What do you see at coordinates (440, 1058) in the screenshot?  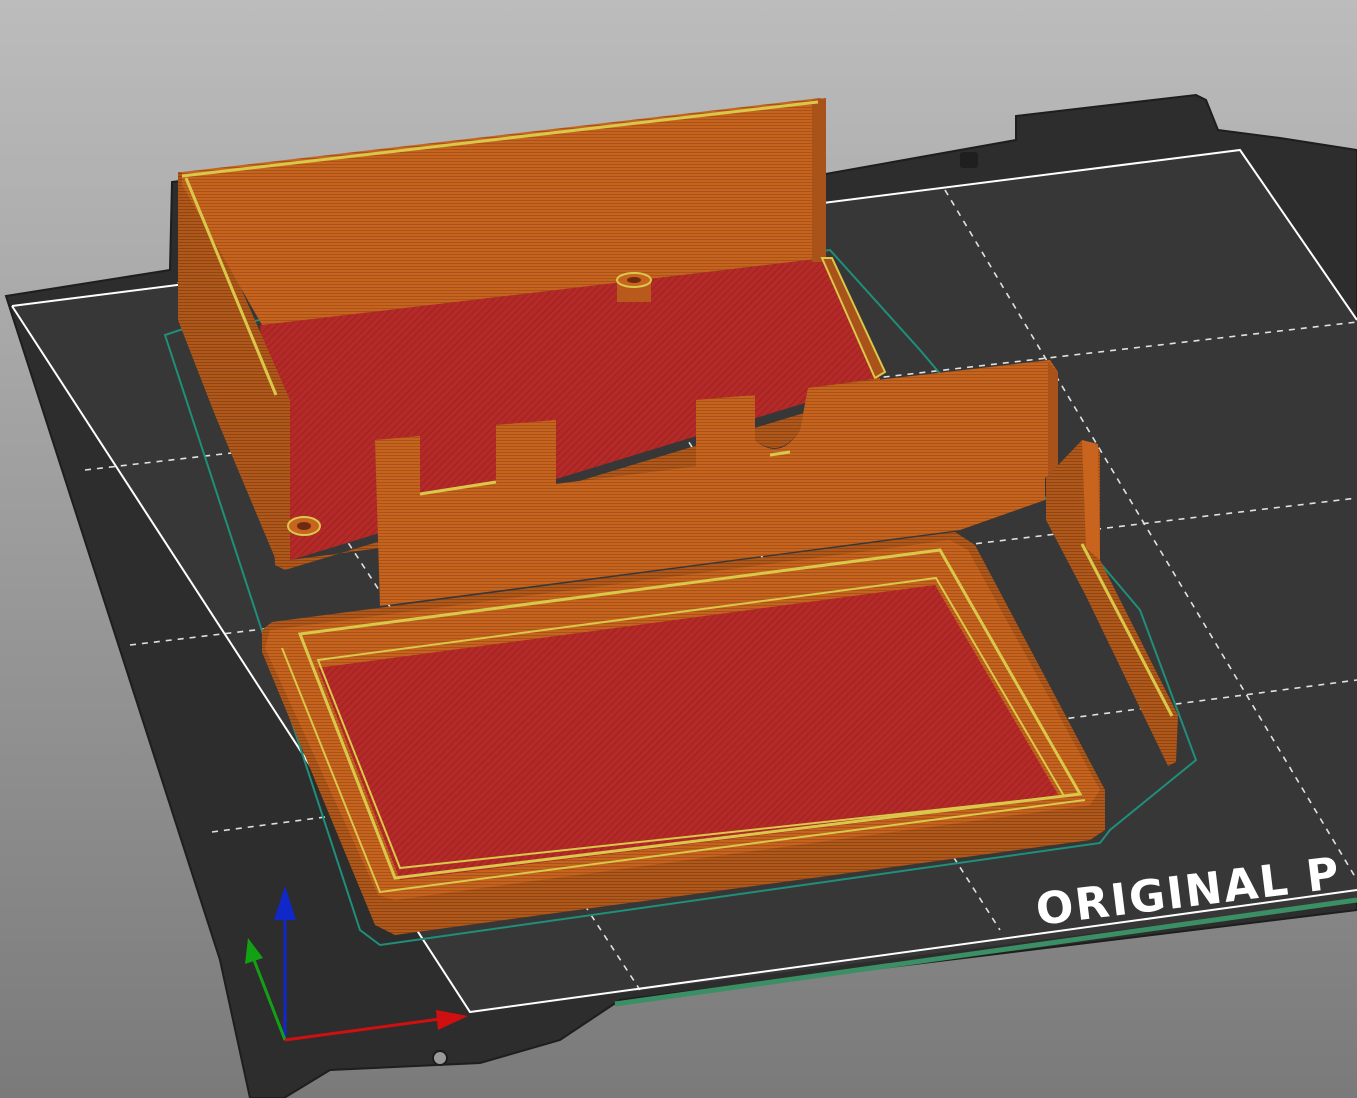 I see `bed-screw-hole` at bounding box center [440, 1058].